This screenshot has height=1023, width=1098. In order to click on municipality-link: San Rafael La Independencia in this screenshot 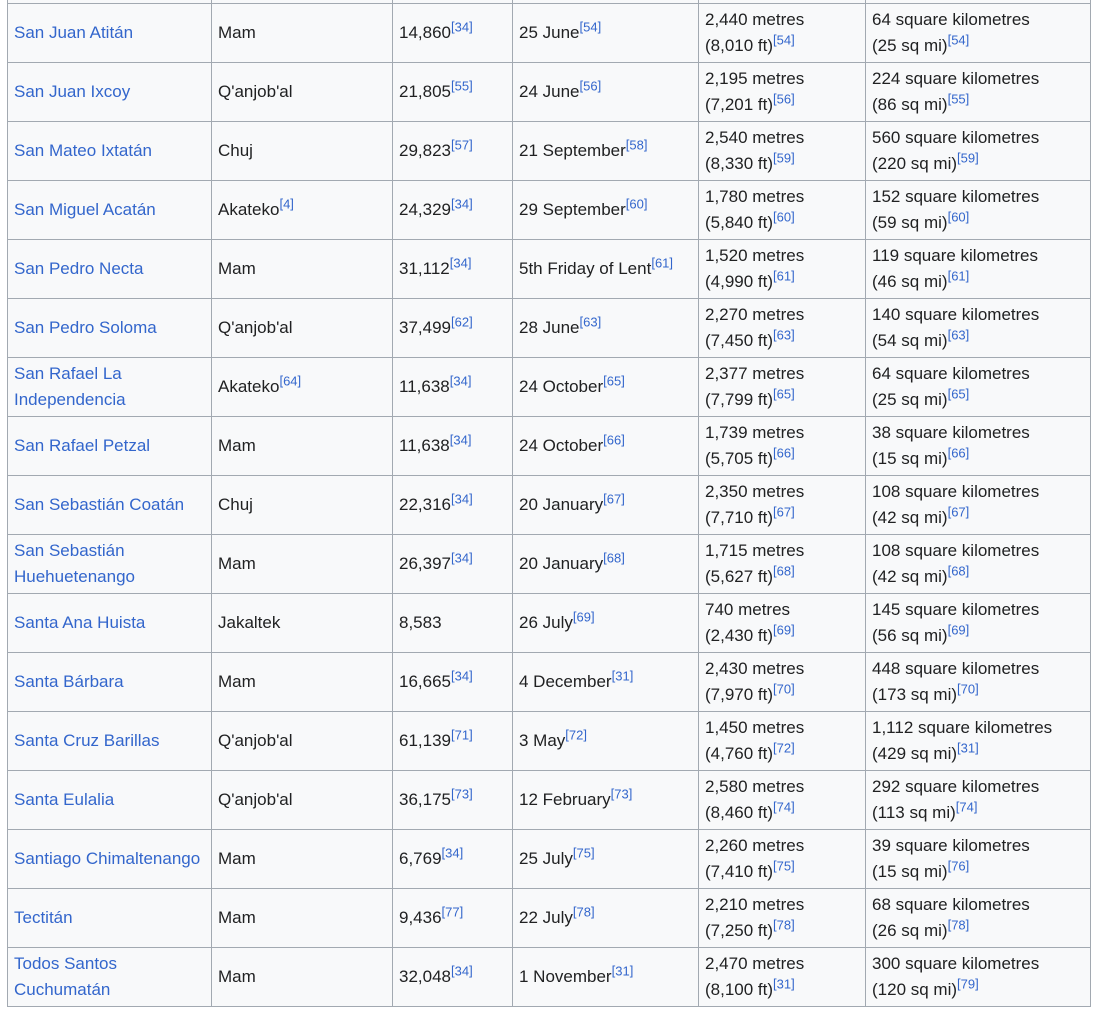, I will do `click(70, 386)`.